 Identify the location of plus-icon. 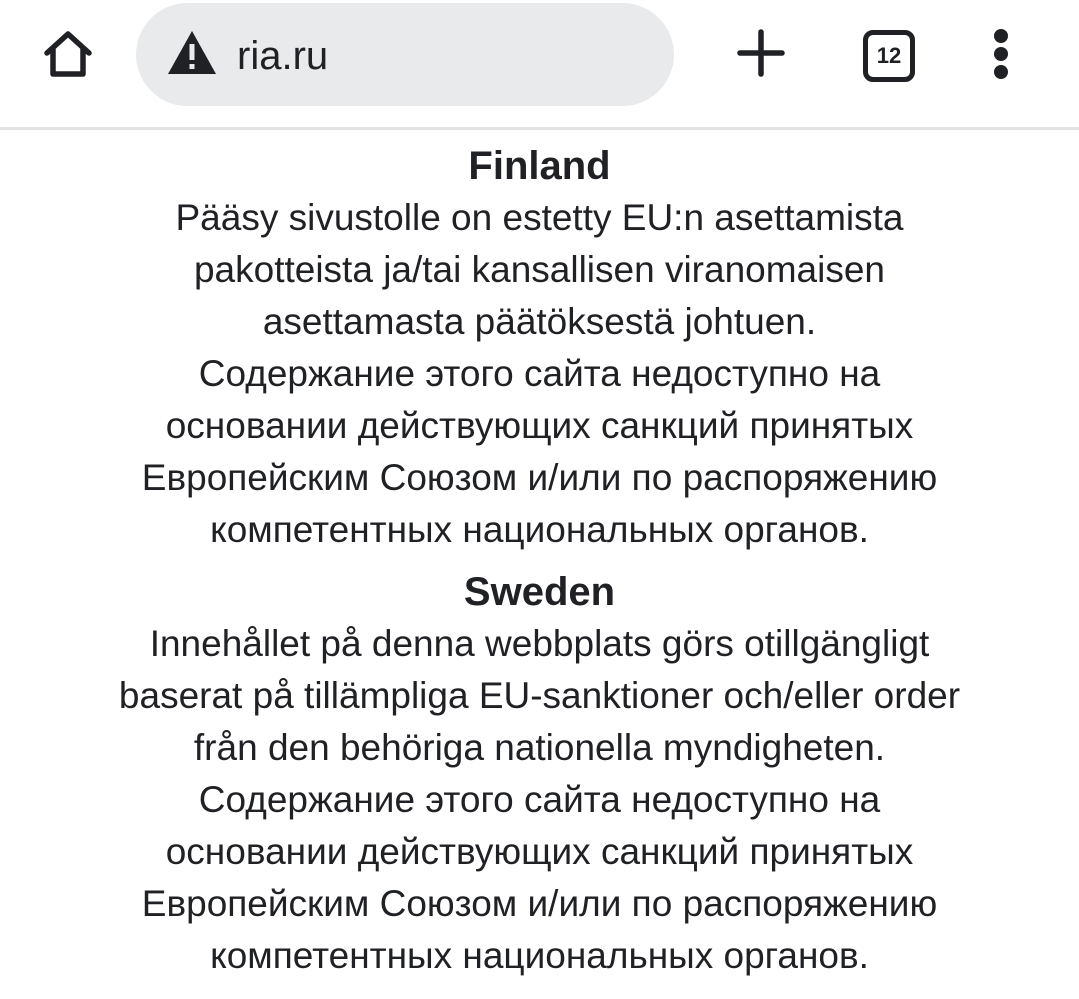
(761, 53).